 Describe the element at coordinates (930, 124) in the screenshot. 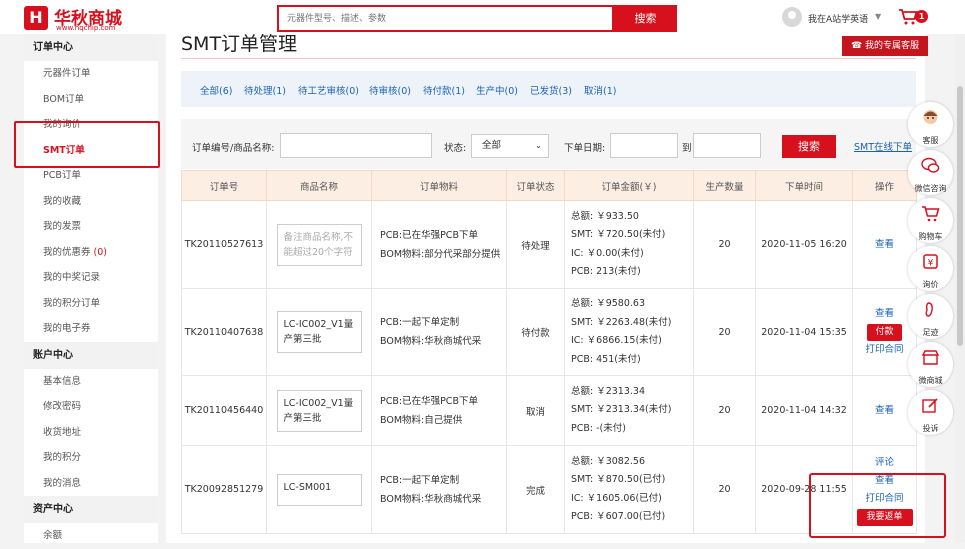

I see `customer-service-button: 客服` at that location.